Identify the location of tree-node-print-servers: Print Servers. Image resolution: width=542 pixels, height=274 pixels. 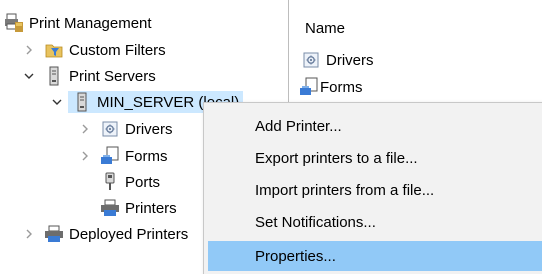
(89, 76).